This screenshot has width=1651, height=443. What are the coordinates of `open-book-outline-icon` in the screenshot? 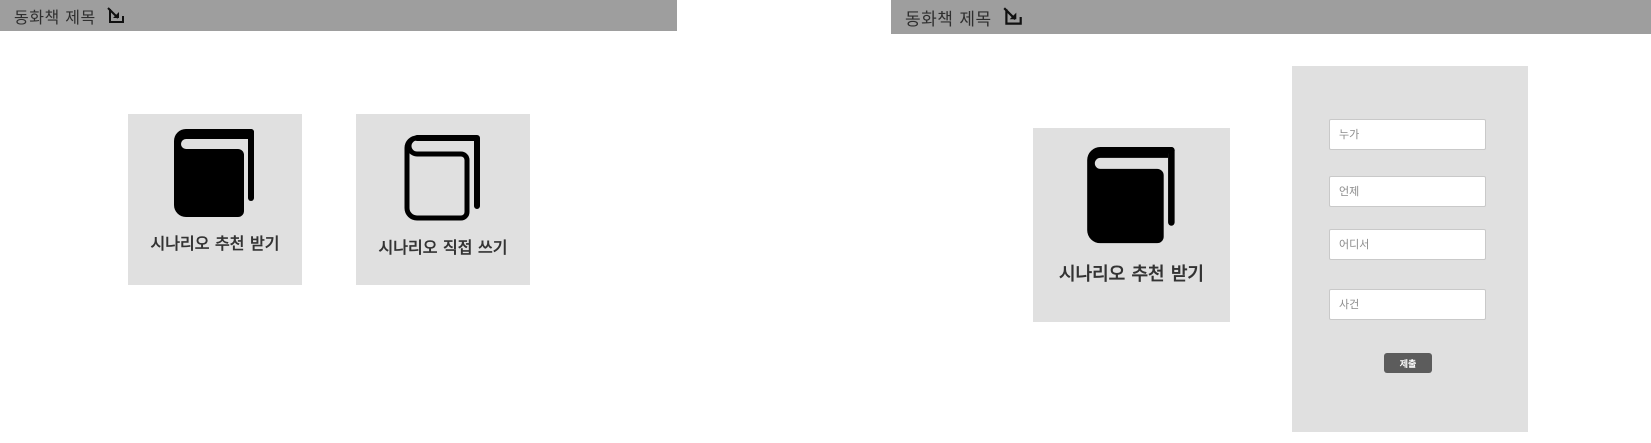 It's located at (442, 178).